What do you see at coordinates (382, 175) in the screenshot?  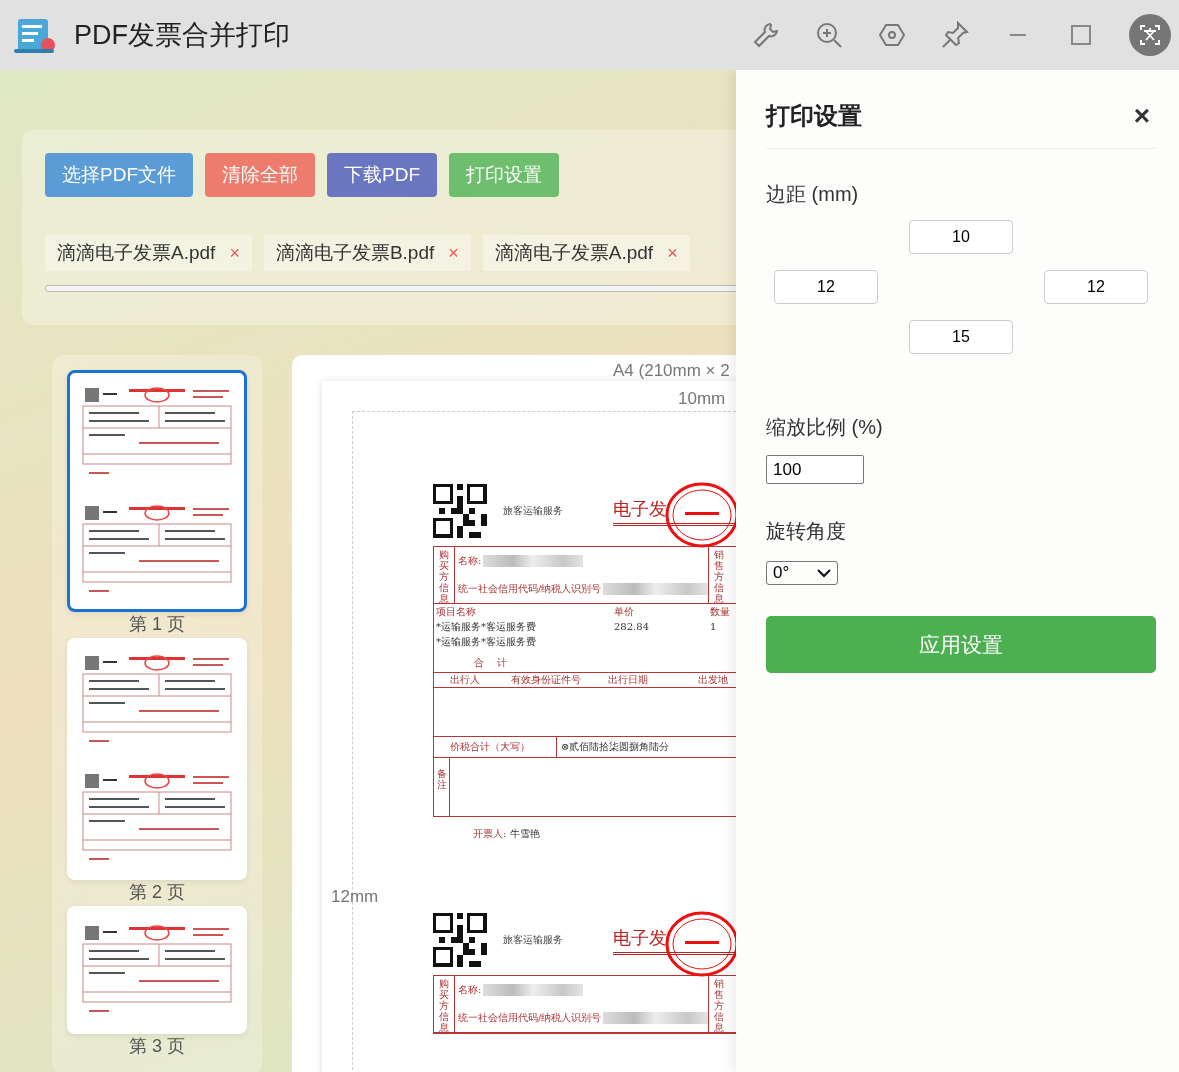 I see `toolbar-button: 下载PDF` at bounding box center [382, 175].